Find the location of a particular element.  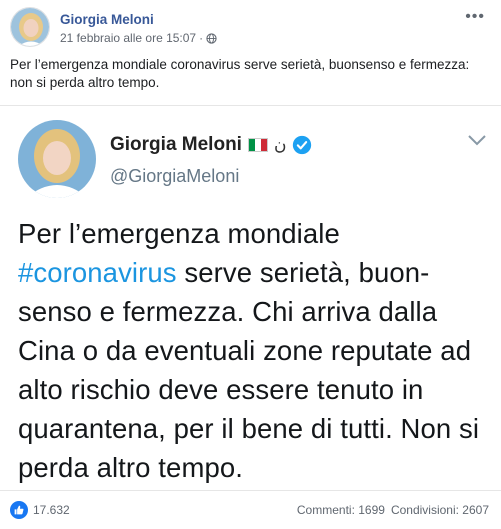

post-timestamp: 21 febbraio alle ore 15:07 is located at coordinates (128, 38).